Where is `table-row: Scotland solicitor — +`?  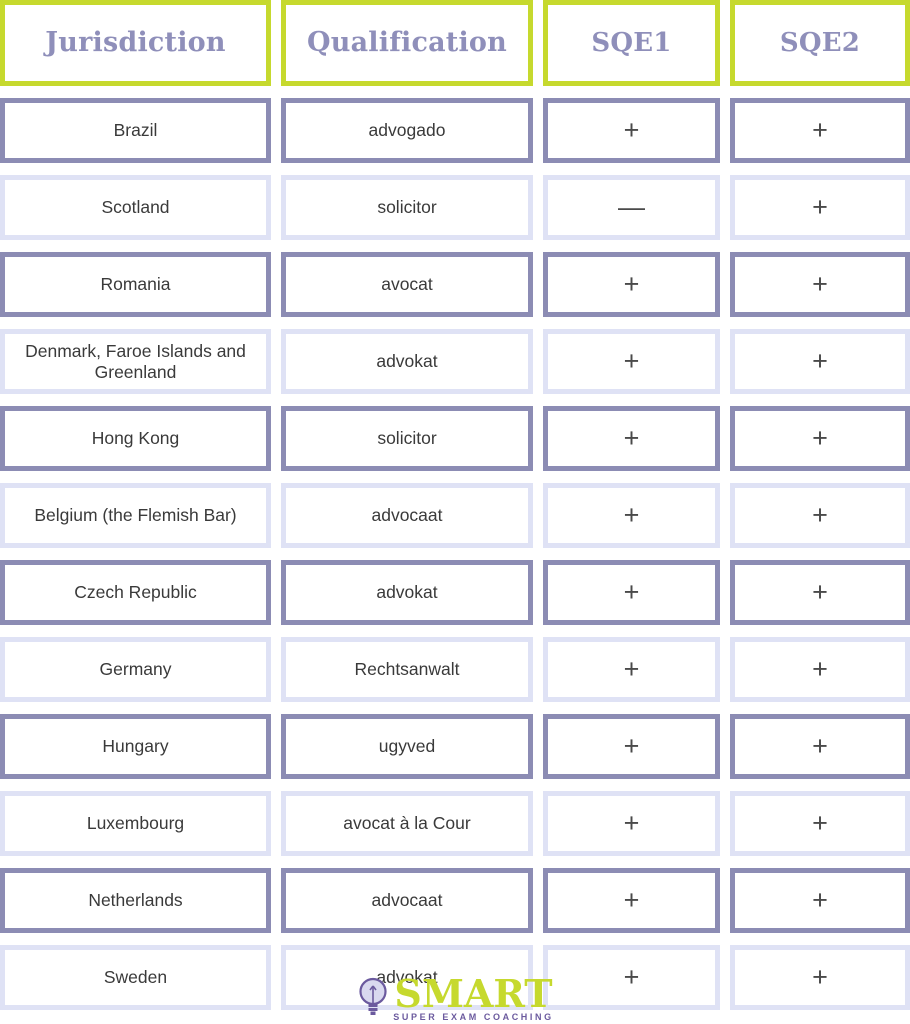 table-row: Scotland solicitor — + is located at coordinates (455, 207).